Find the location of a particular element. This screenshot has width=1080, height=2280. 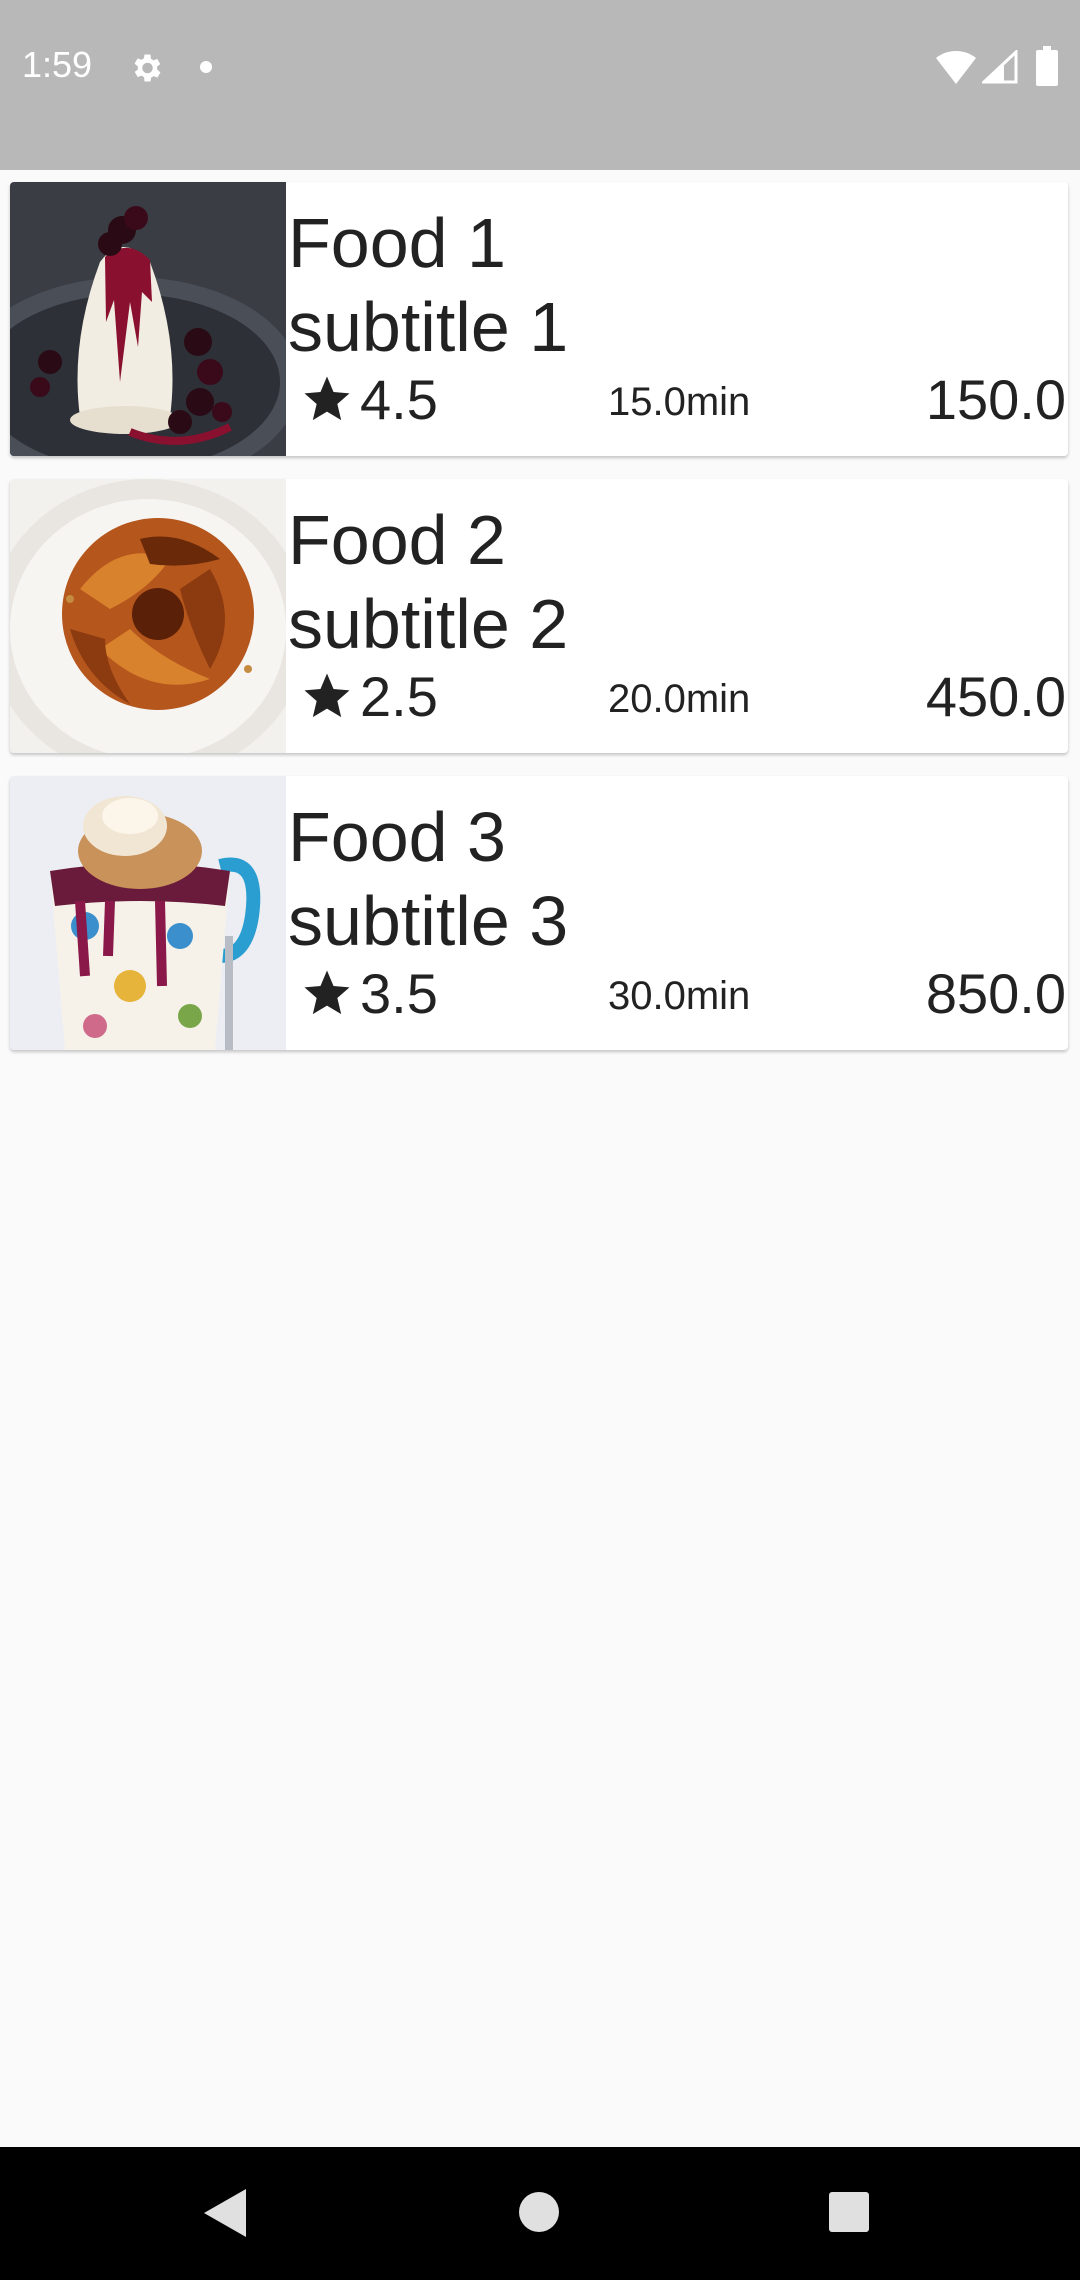

food-price: 150.0 is located at coordinates (995, 399).